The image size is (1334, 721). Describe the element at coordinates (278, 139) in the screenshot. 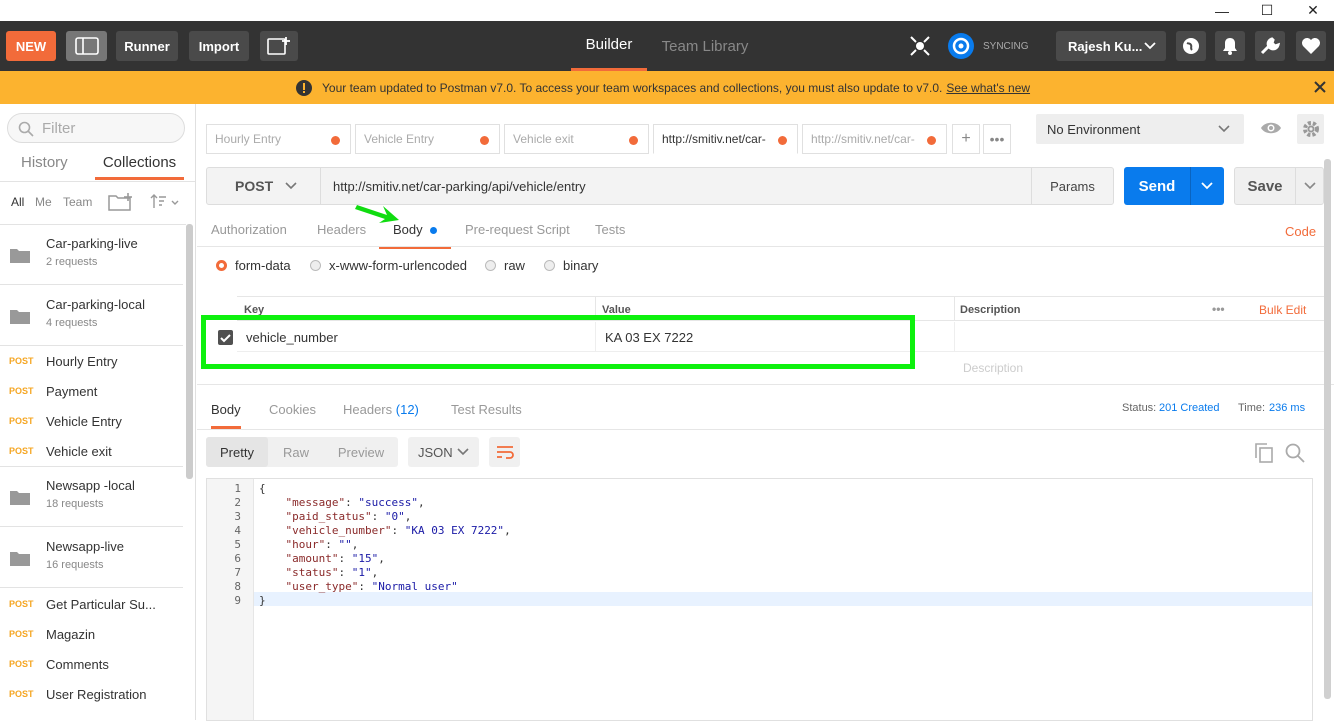

I see `request-tab: Hourly Entry` at that location.